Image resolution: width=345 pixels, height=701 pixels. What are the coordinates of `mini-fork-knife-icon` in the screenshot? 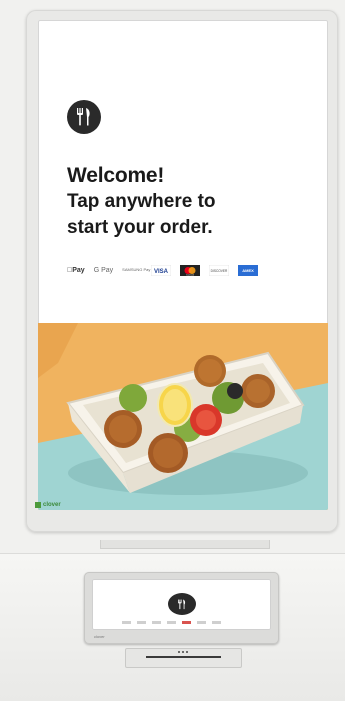 It's located at (182, 604).